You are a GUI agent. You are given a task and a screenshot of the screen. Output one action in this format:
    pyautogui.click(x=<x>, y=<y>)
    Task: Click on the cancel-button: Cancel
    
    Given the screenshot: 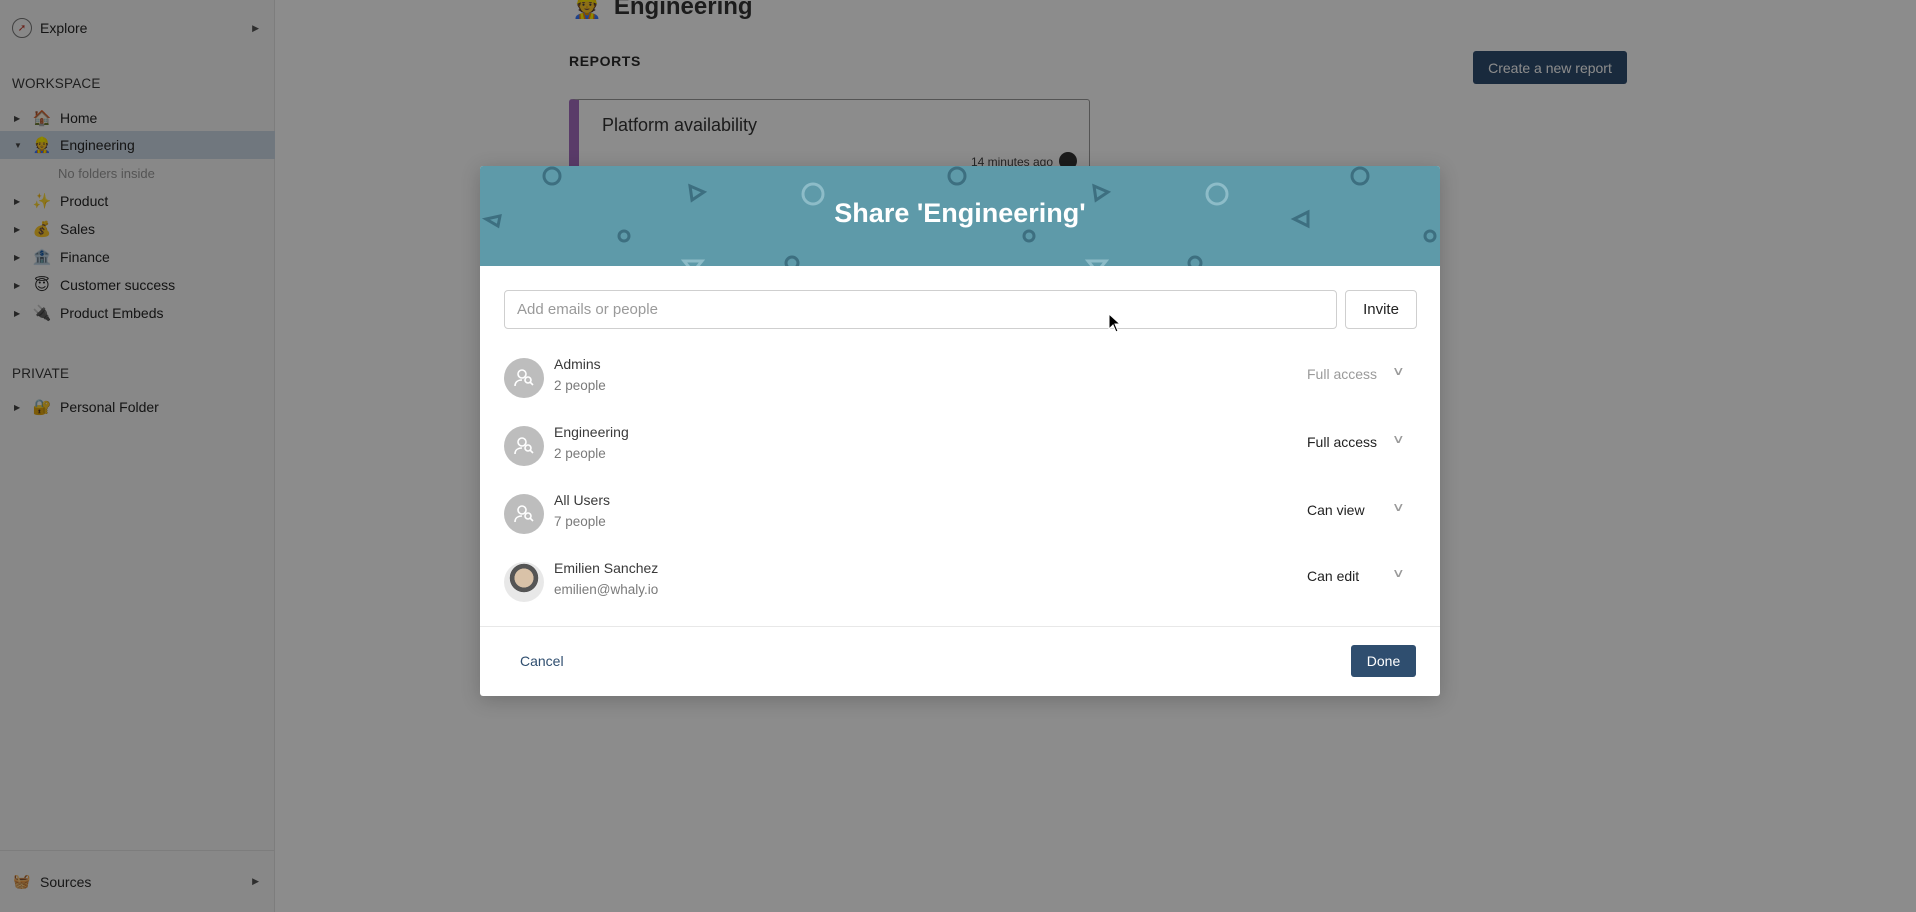 What is the action you would take?
    pyautogui.click(x=542, y=661)
    